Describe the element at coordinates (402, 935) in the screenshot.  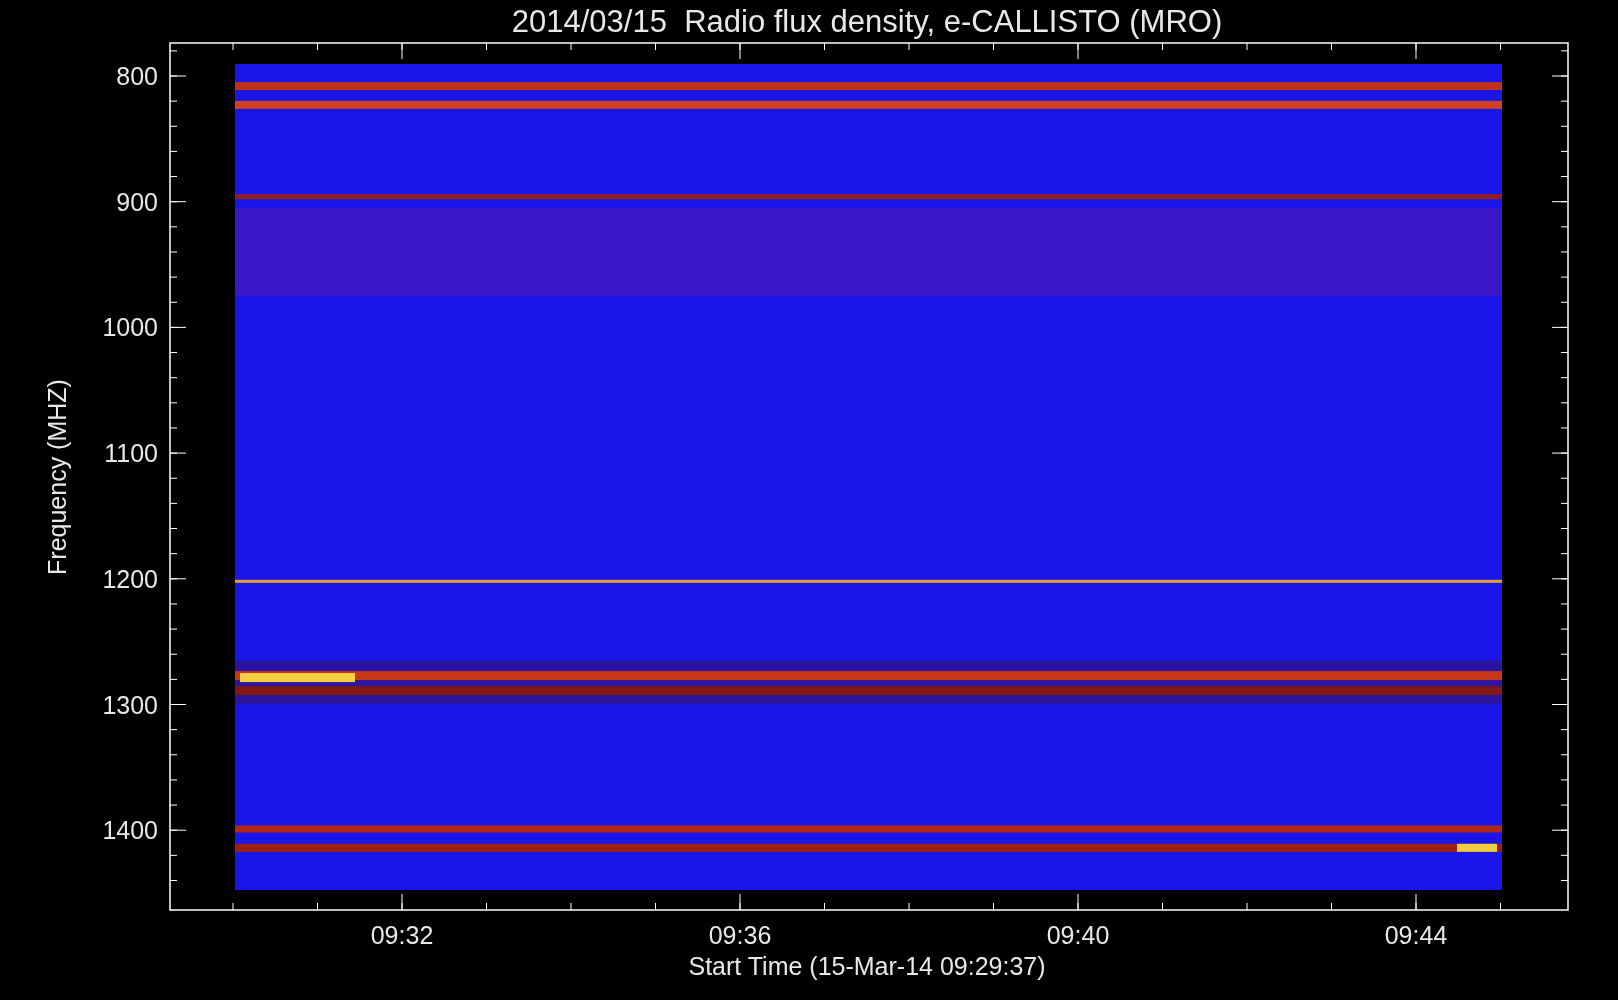
I see `axis-tick-label: 09:32` at that location.